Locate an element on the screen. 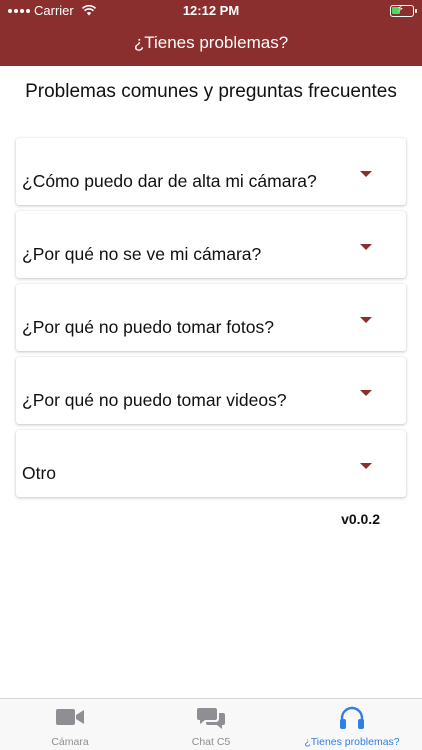  faq-item-cannot-take-photos: ¿Por qué no puedo tomar fotos? is located at coordinates (211, 317).